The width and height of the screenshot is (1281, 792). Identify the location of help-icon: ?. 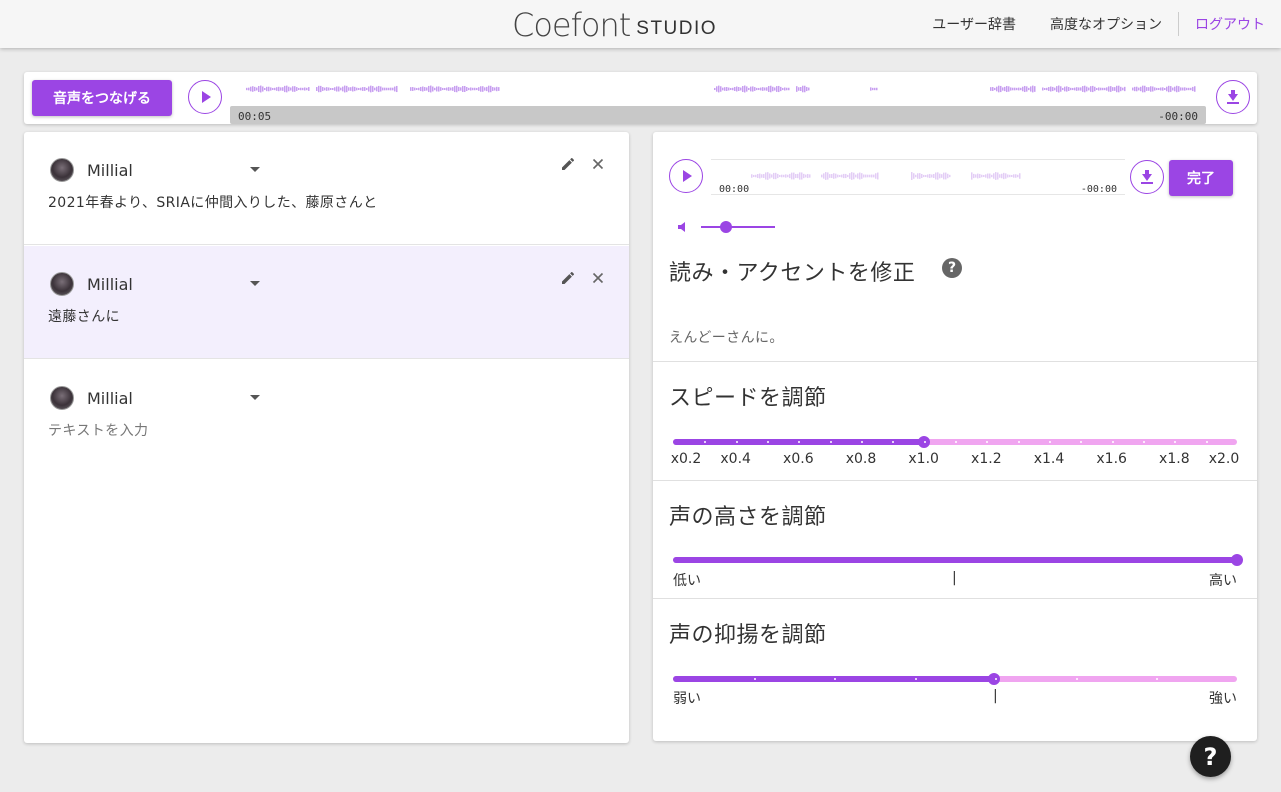
(952, 268).